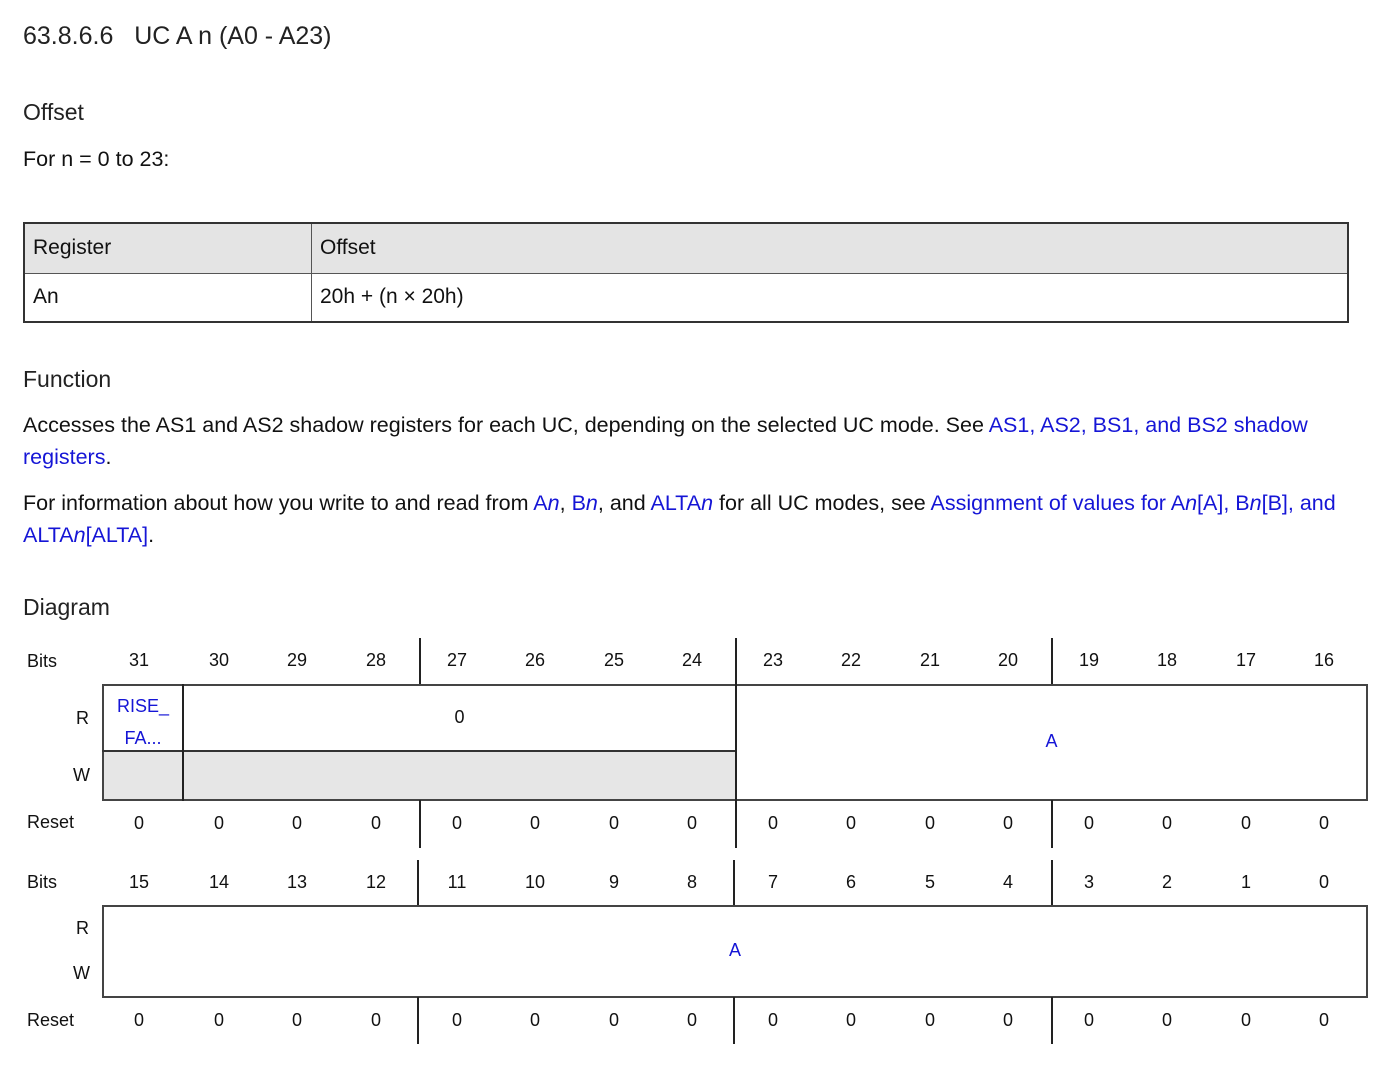 The width and height of the screenshot is (1389, 1066). I want to click on field-divider, so click(183, 742).